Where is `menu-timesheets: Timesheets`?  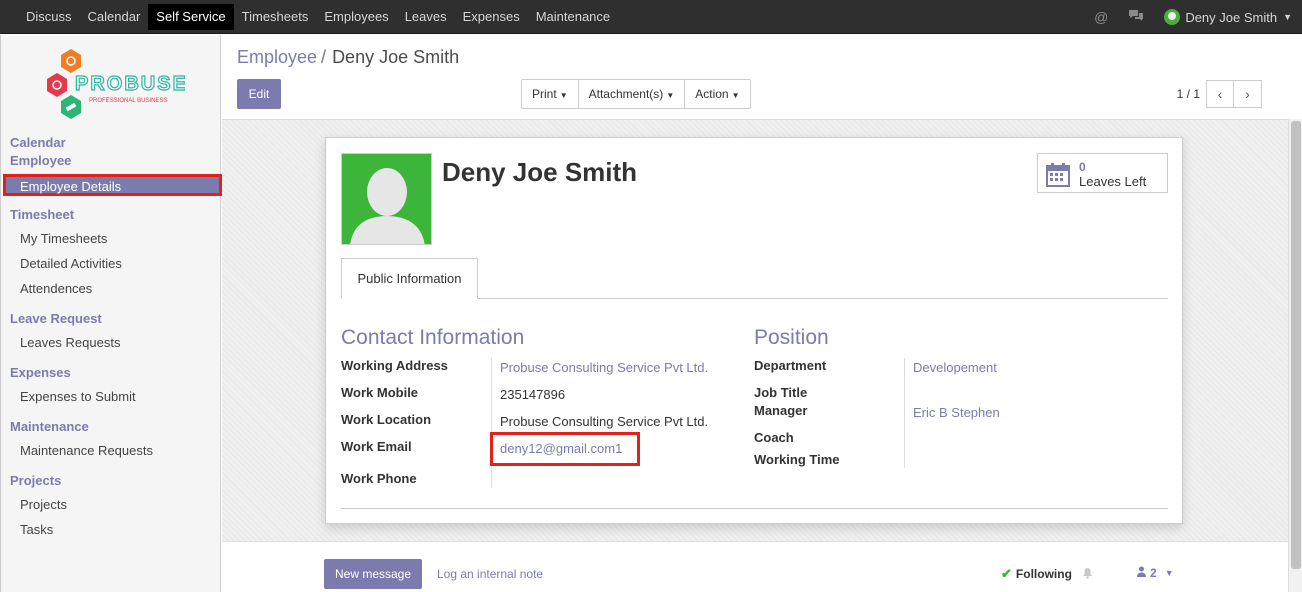 menu-timesheets: Timesheets is located at coordinates (275, 17).